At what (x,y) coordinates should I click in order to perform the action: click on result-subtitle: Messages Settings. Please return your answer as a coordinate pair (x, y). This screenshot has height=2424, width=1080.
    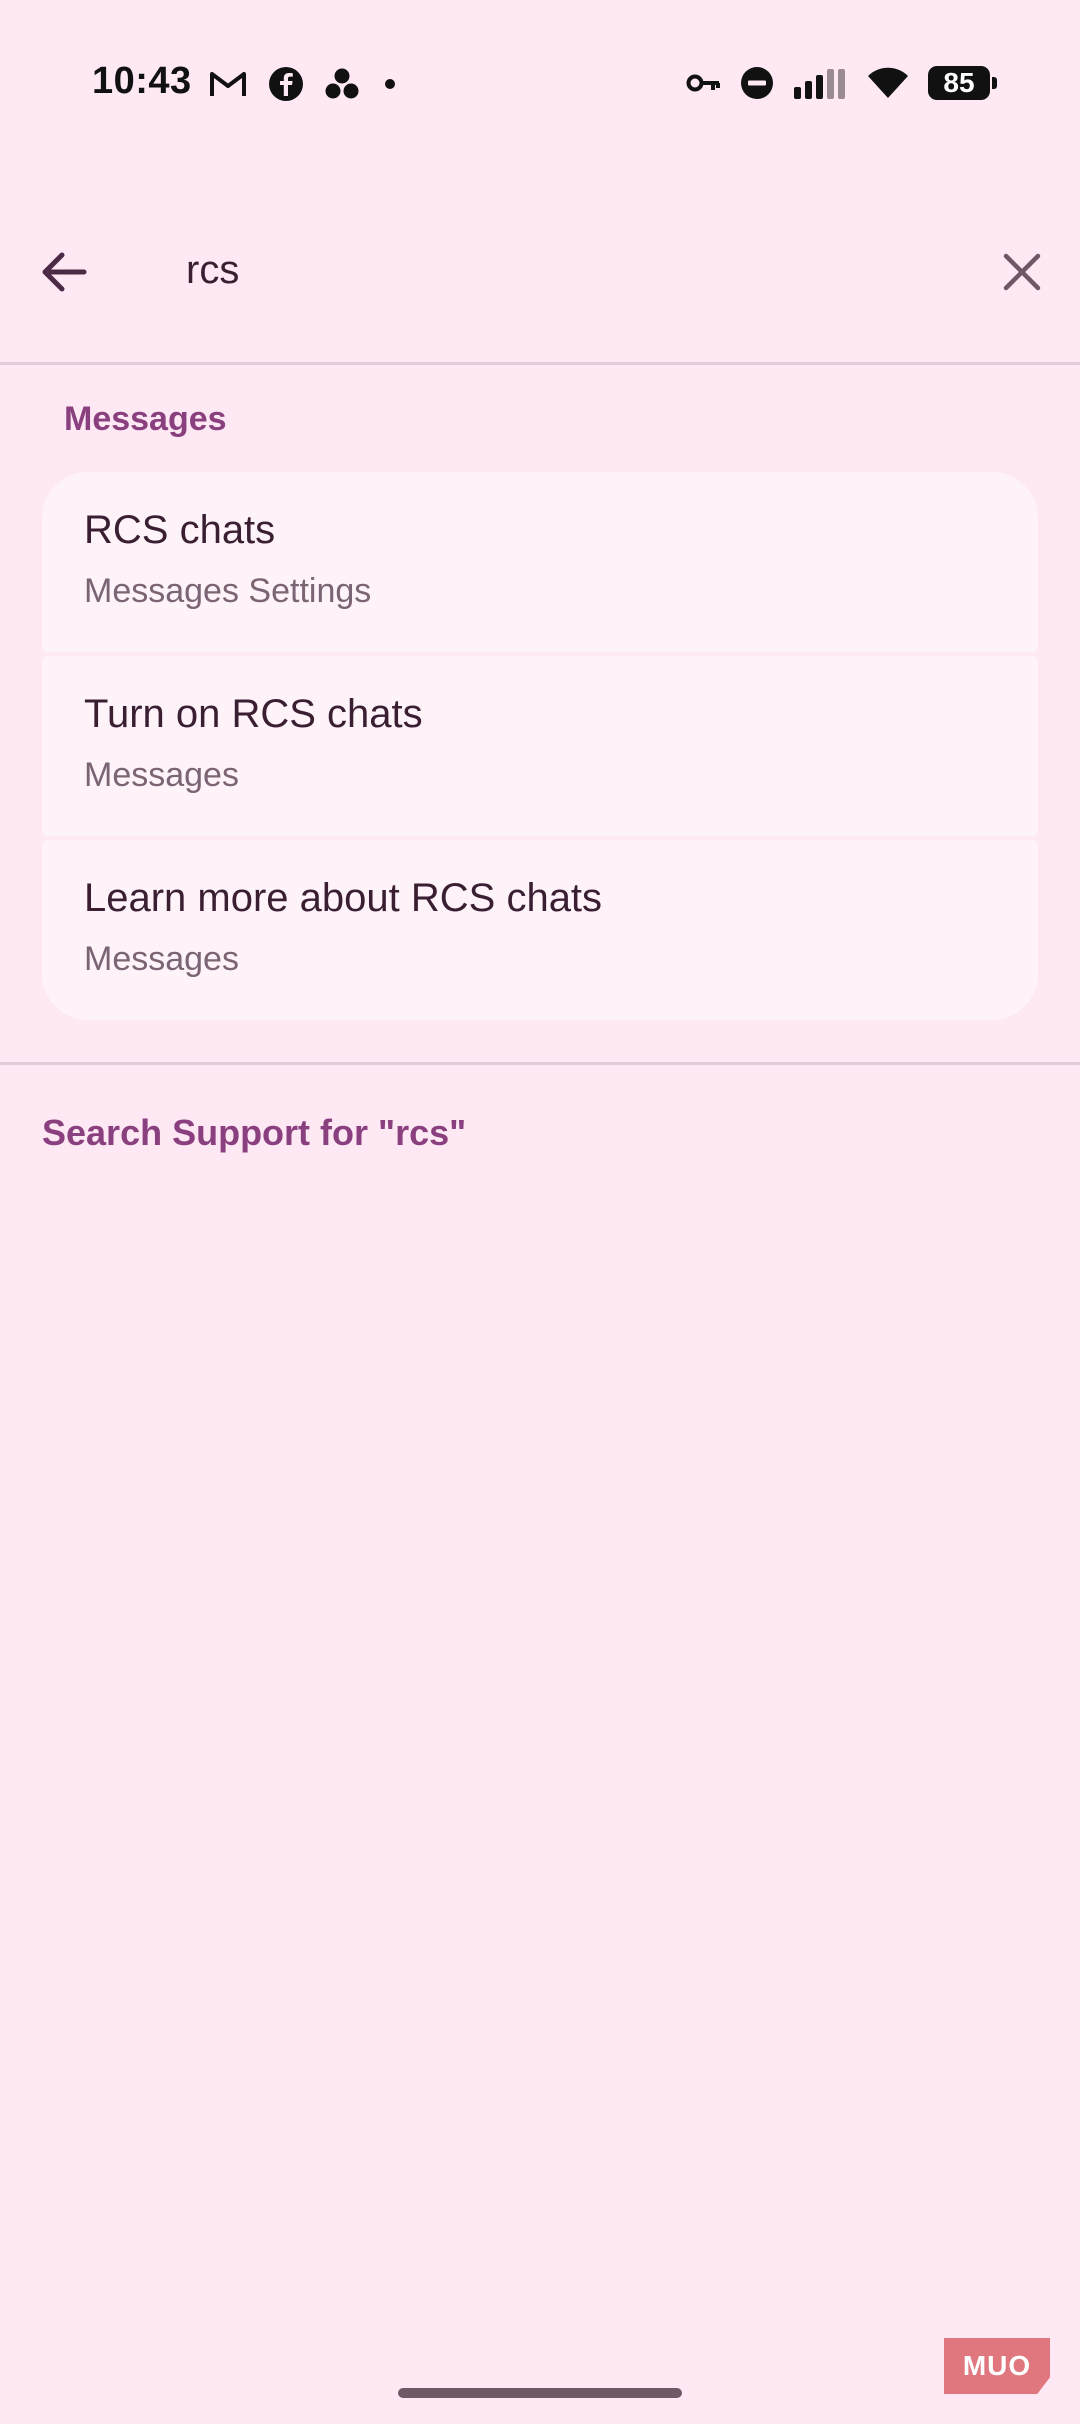
    Looking at the image, I should click on (228, 591).